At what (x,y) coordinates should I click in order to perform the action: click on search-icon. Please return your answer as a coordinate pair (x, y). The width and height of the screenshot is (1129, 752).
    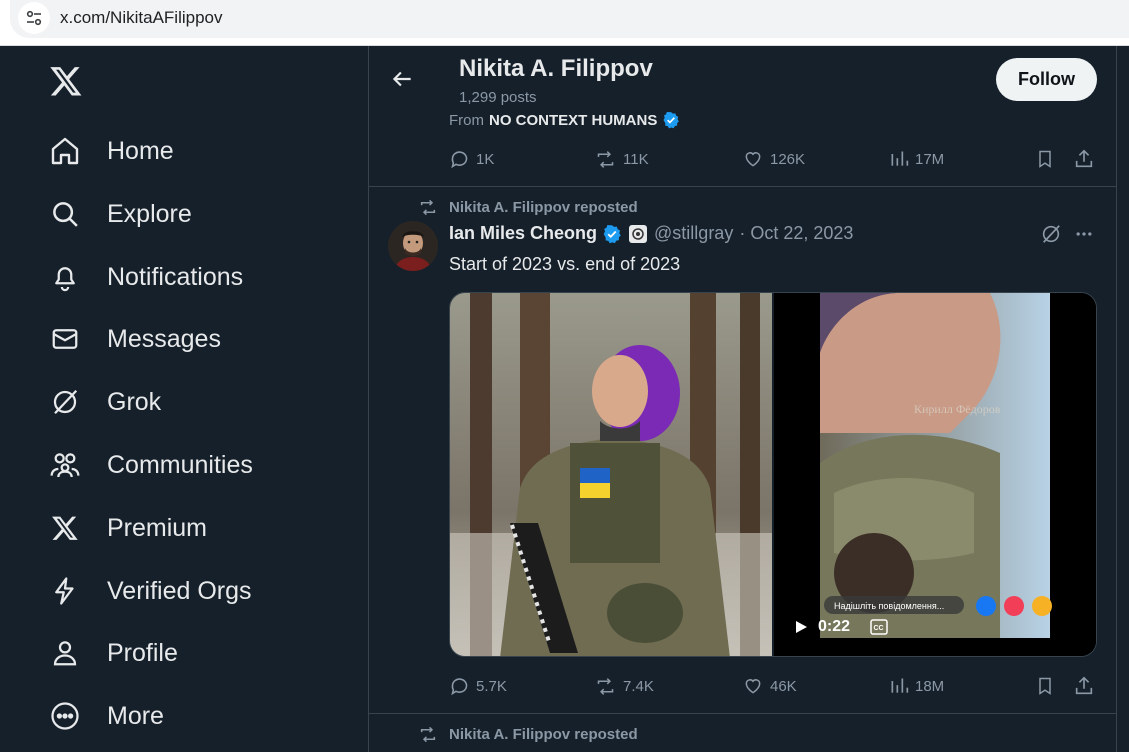
    Looking at the image, I should click on (65, 214).